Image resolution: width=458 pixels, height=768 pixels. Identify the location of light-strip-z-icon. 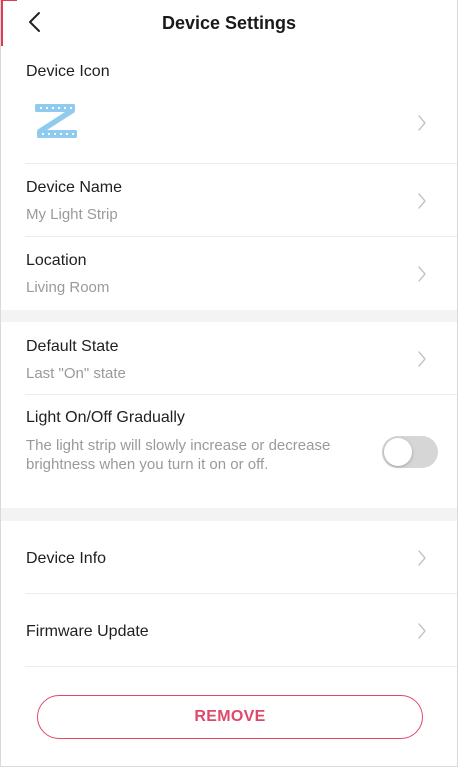
(56, 121).